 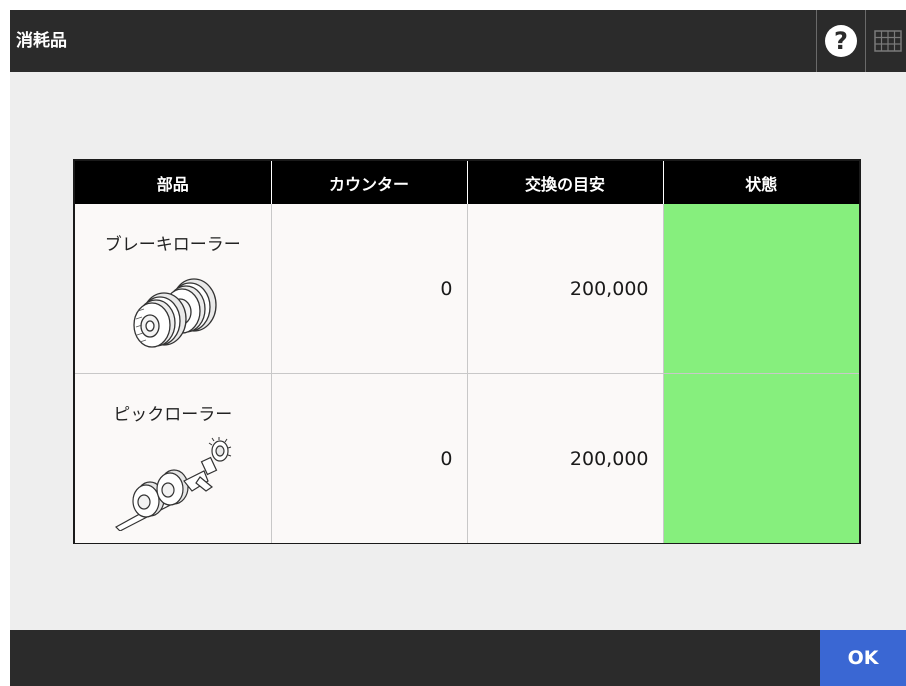 What do you see at coordinates (175, 313) in the screenshot?
I see `brake-roller-icon` at bounding box center [175, 313].